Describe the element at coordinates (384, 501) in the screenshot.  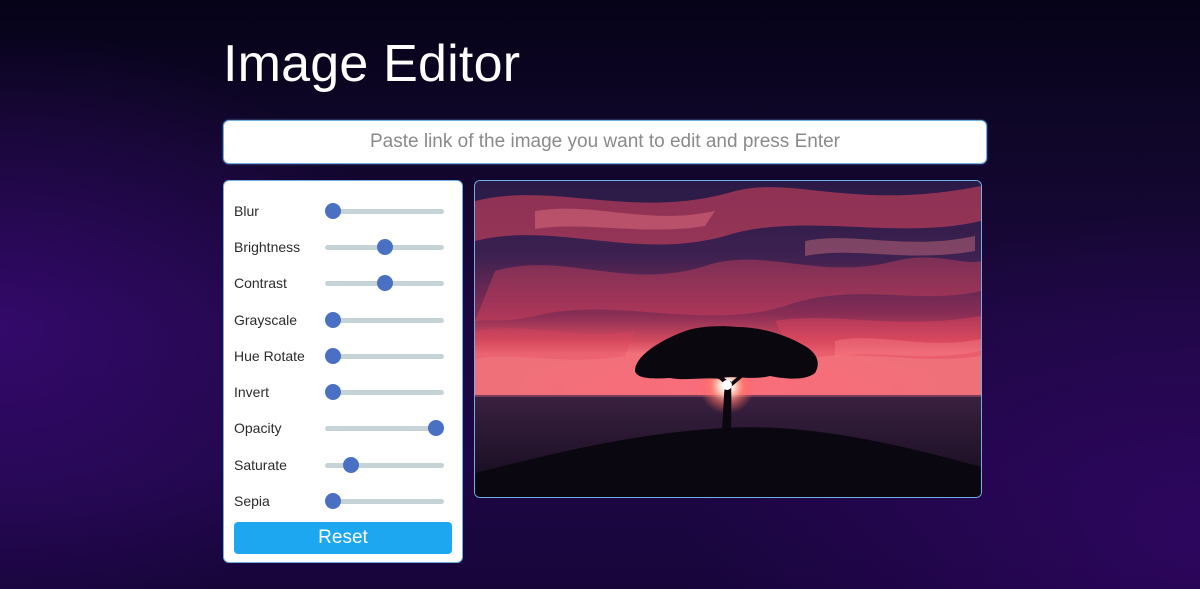
I see `sepia-slider` at that location.